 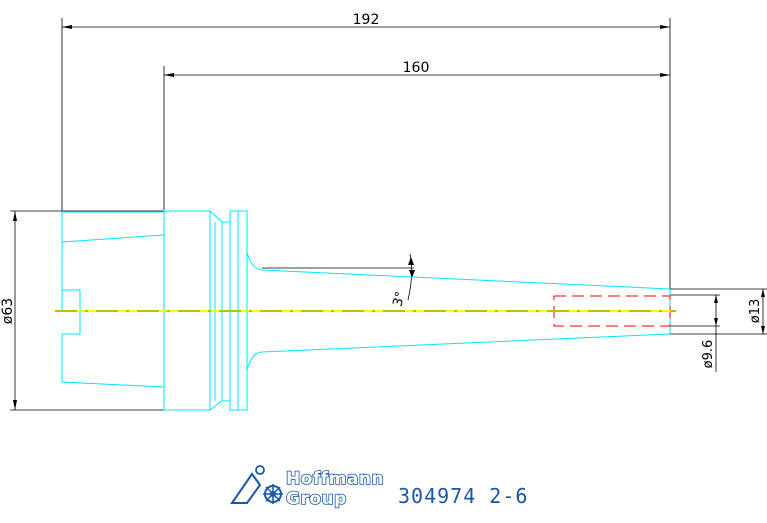 What do you see at coordinates (256, 484) in the screenshot?
I see `logo-symbol-icon` at bounding box center [256, 484].